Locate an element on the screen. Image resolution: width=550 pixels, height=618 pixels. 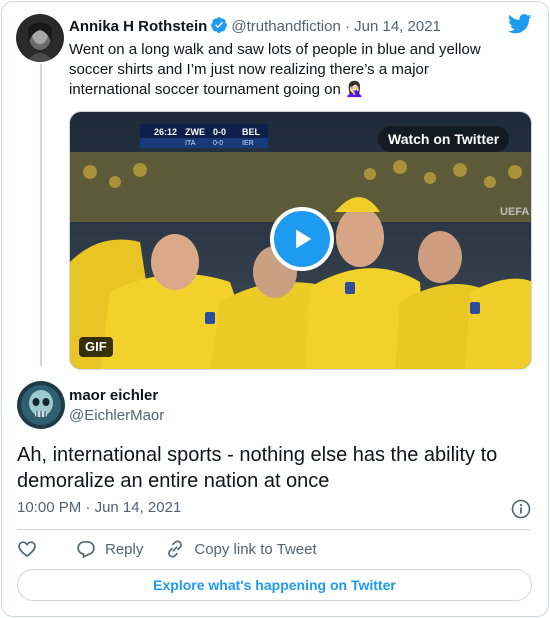
verified-badge-icon is located at coordinates (219, 27).